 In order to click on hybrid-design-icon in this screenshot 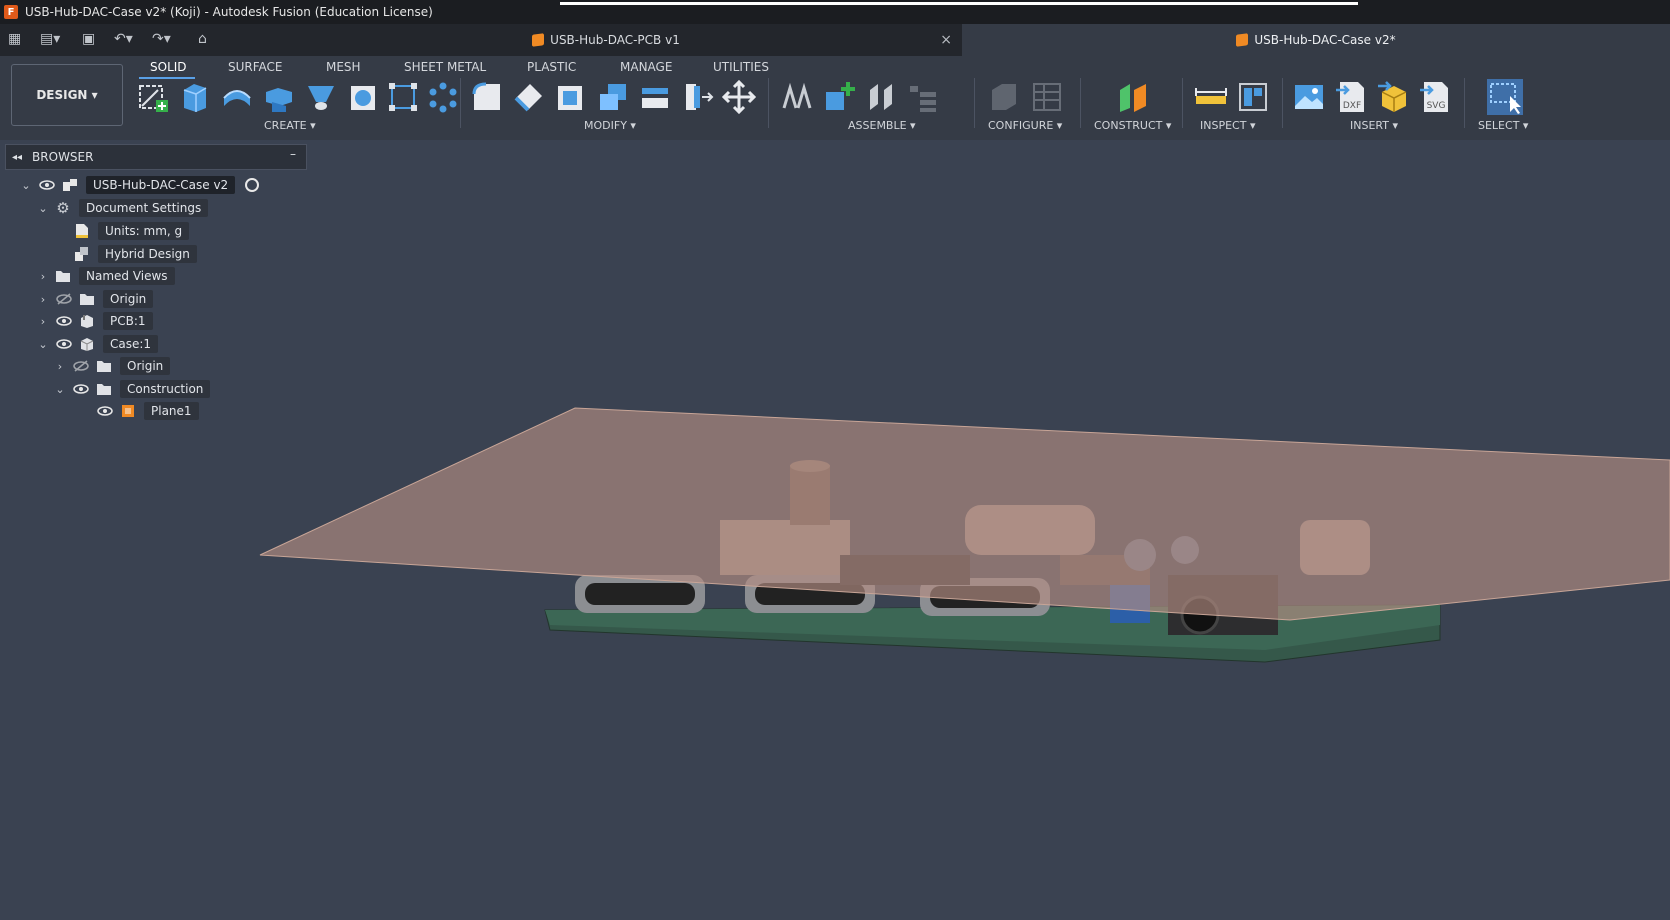, I will do `click(82, 254)`.